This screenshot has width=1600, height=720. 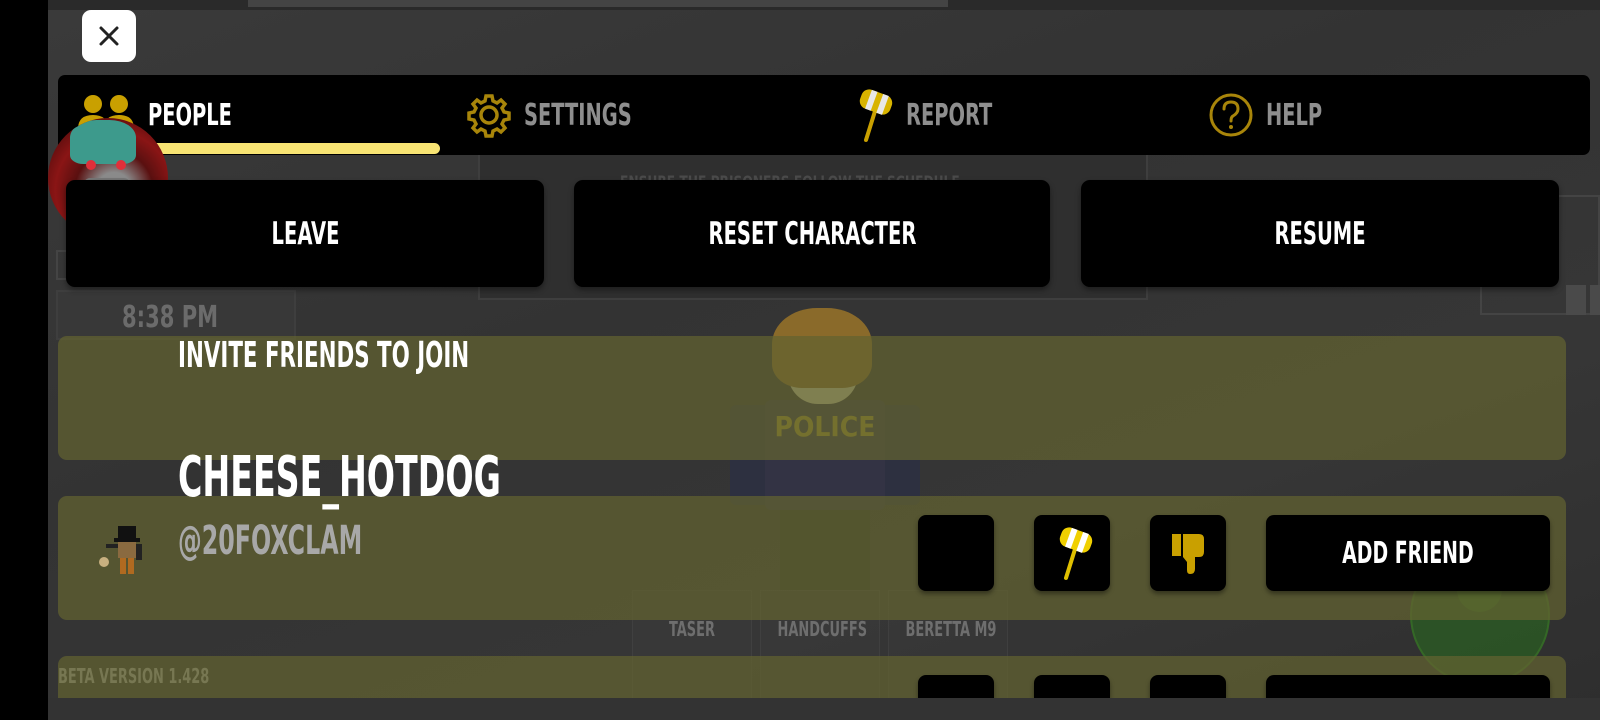 I want to click on add-friend-button, so click(x=1408, y=686).